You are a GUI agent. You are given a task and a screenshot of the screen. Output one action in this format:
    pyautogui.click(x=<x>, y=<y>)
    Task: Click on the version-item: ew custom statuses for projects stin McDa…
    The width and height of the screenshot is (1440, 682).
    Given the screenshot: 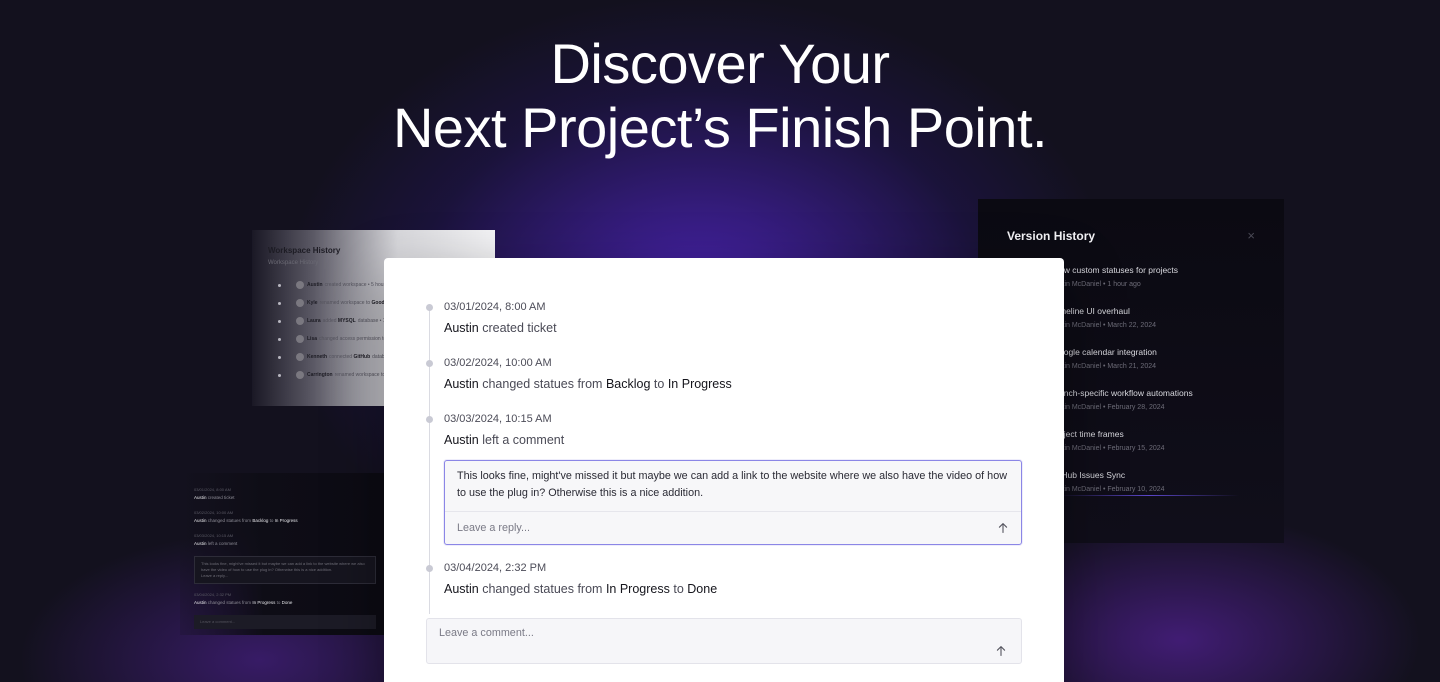 What is the action you would take?
    pyautogui.click(x=1157, y=285)
    